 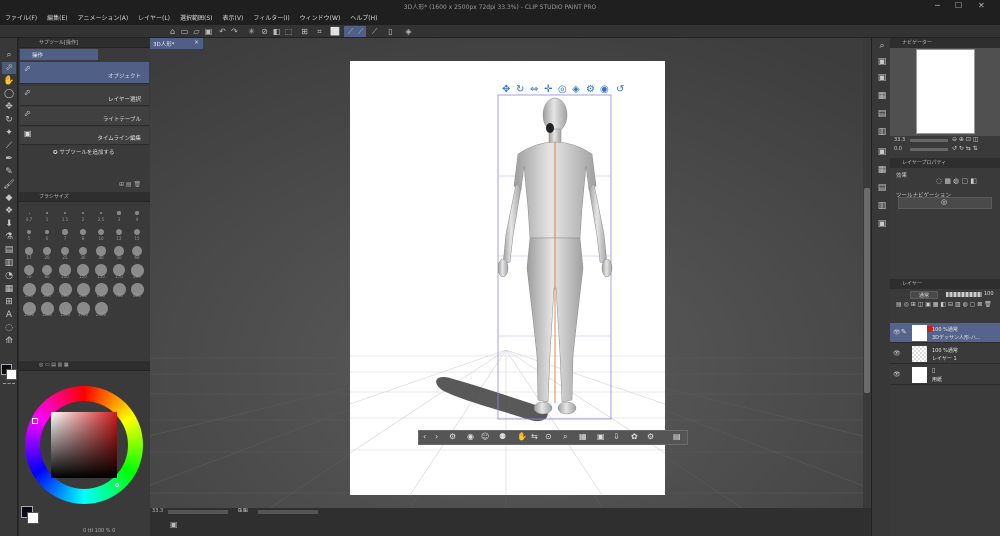 What do you see at coordinates (9, 289) in the screenshot?
I see `frame-tool-icon: ▦` at bounding box center [9, 289].